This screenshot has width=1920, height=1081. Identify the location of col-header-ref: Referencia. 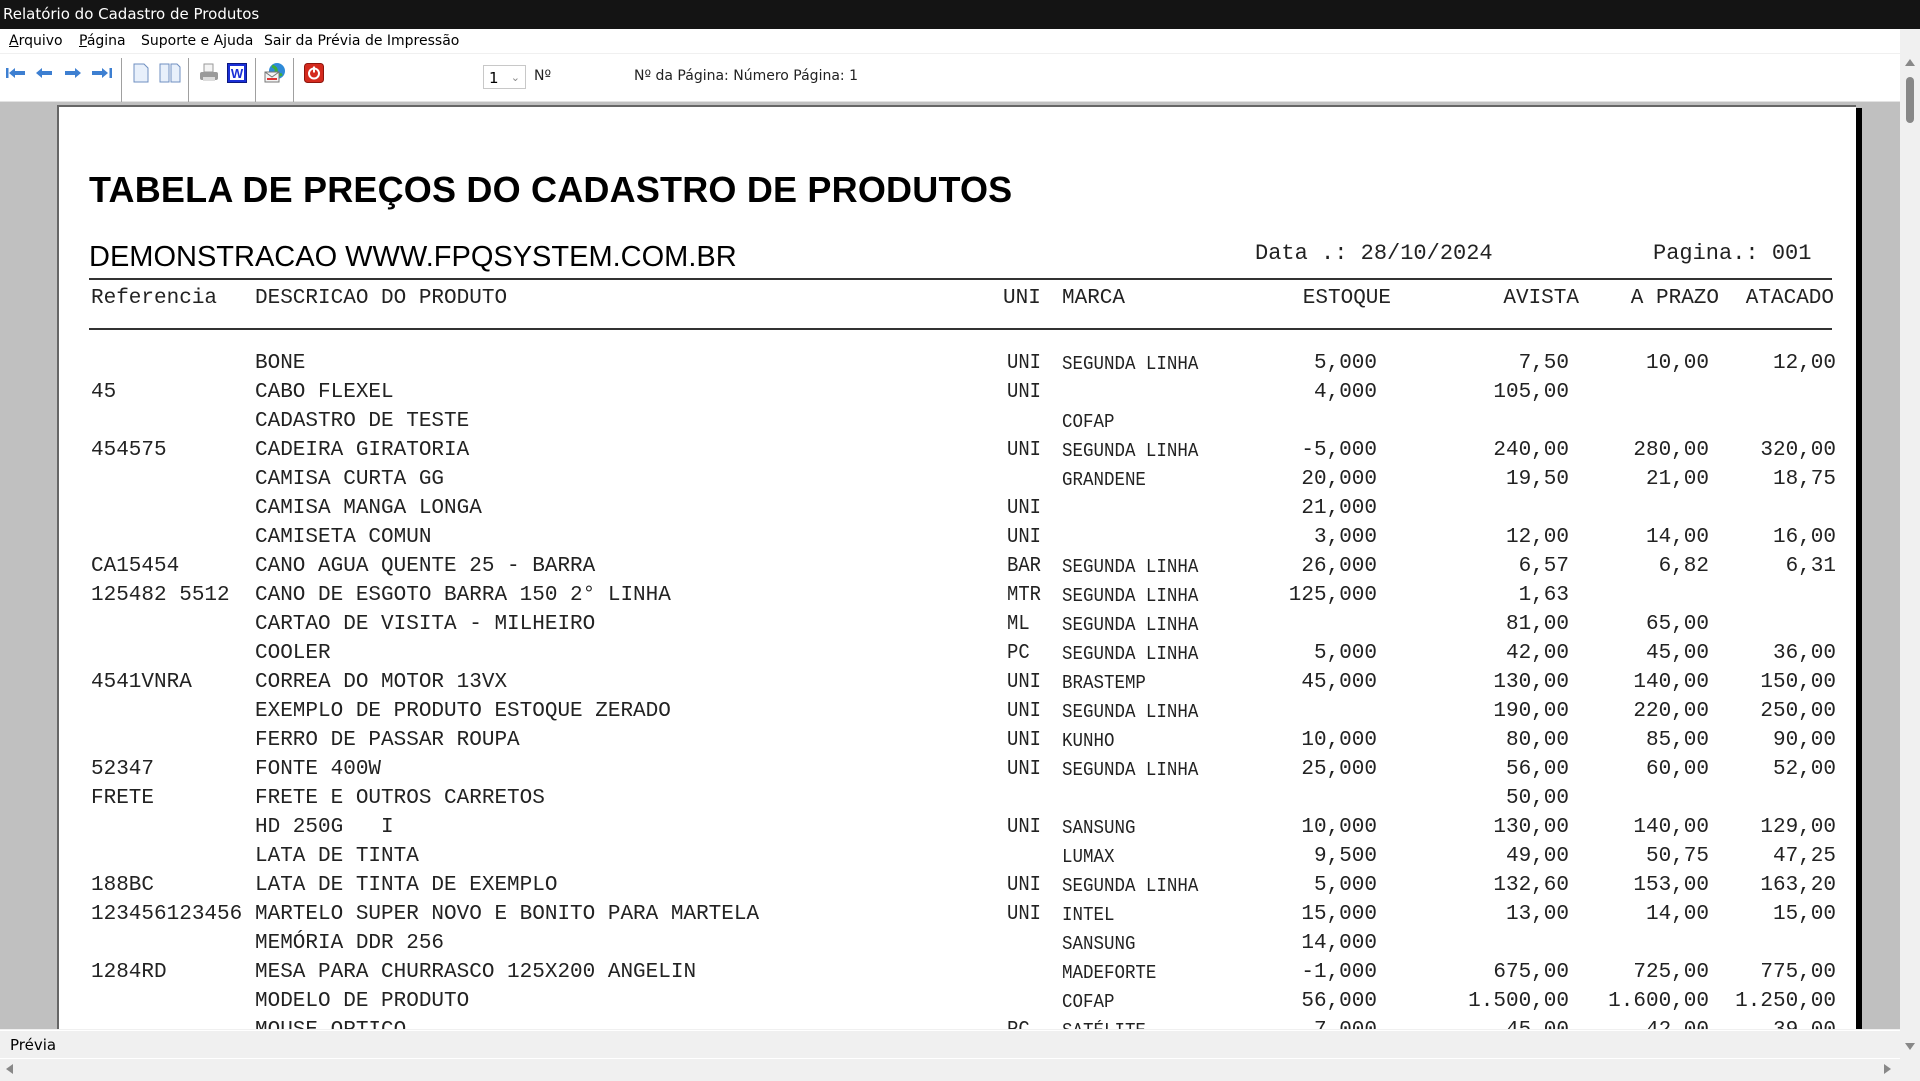
(154, 298).